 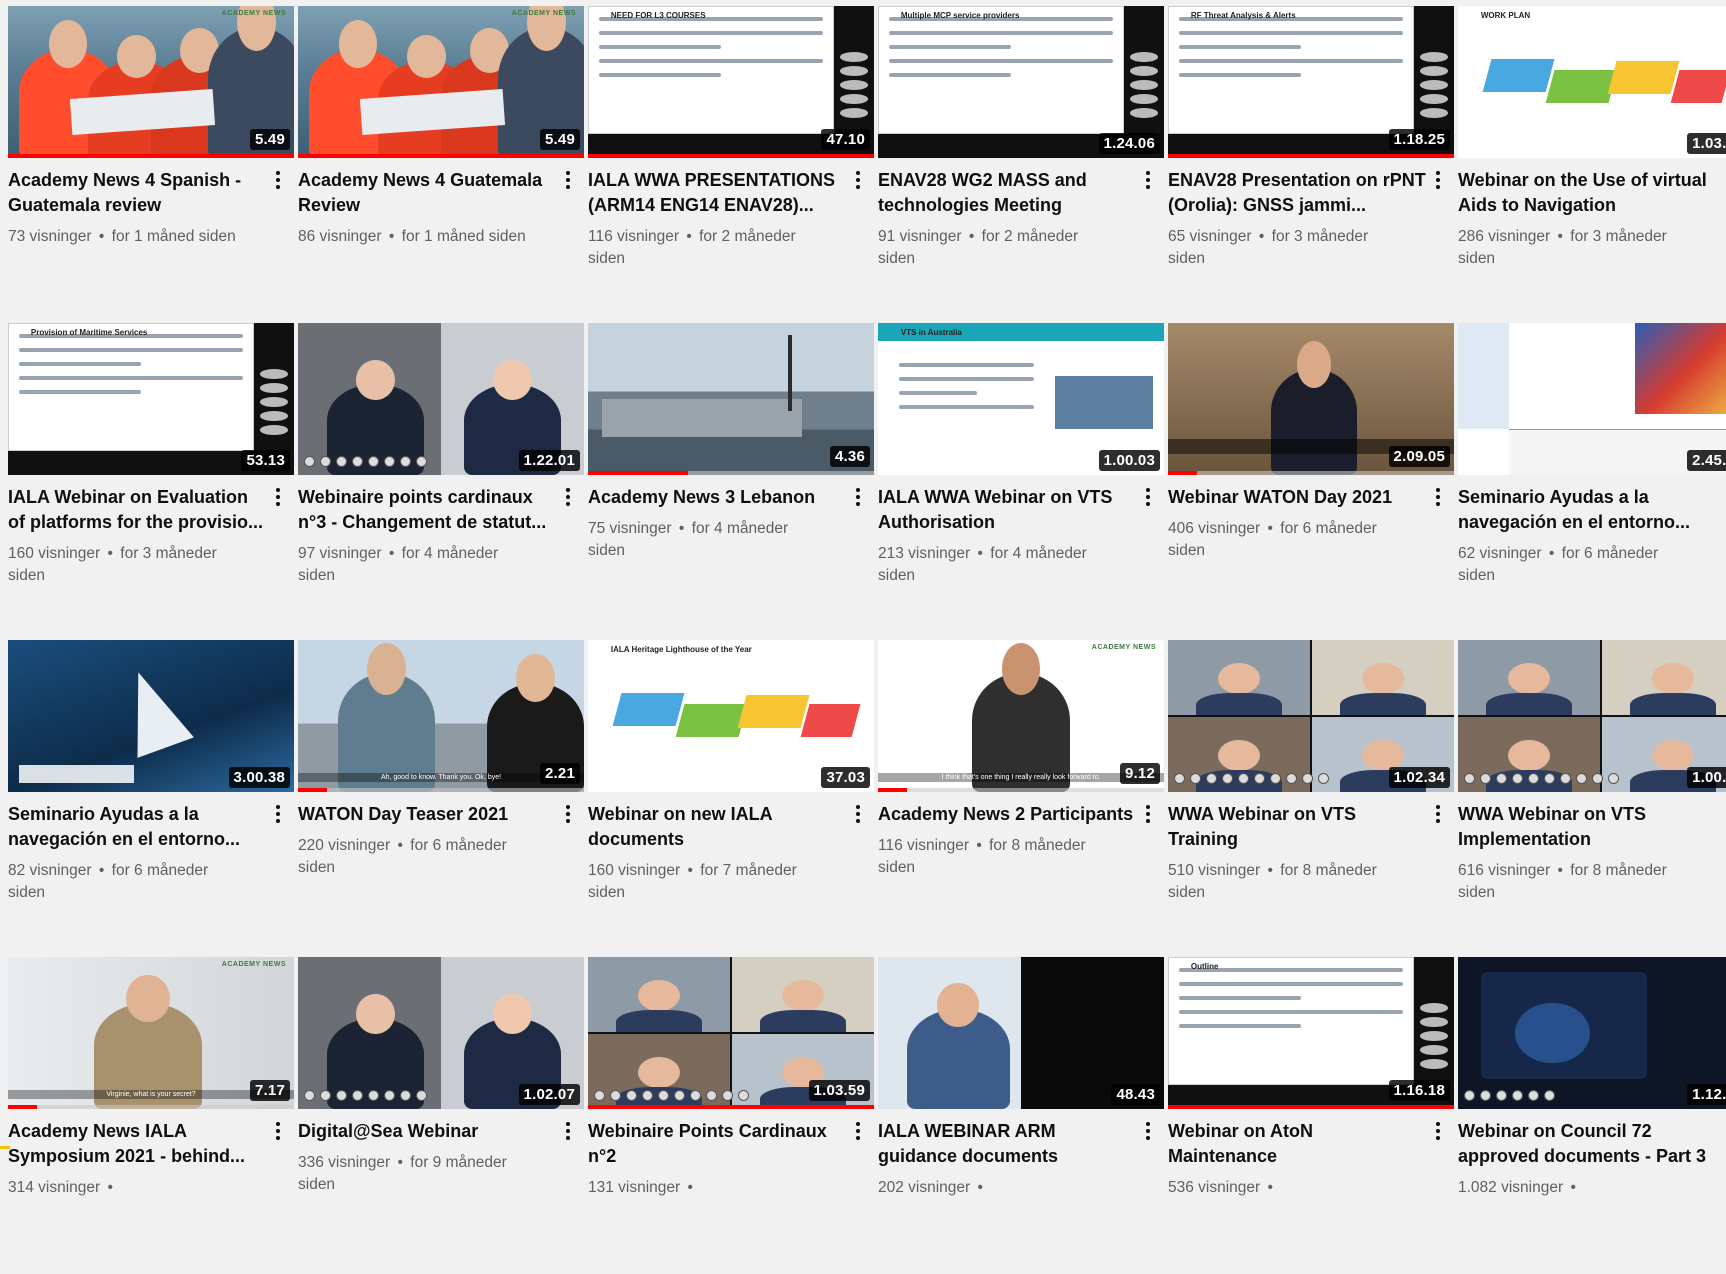 What do you see at coordinates (1007, 193) in the screenshot?
I see `video-title: ENAV28 WG2 MASS and technologies Meeting` at bounding box center [1007, 193].